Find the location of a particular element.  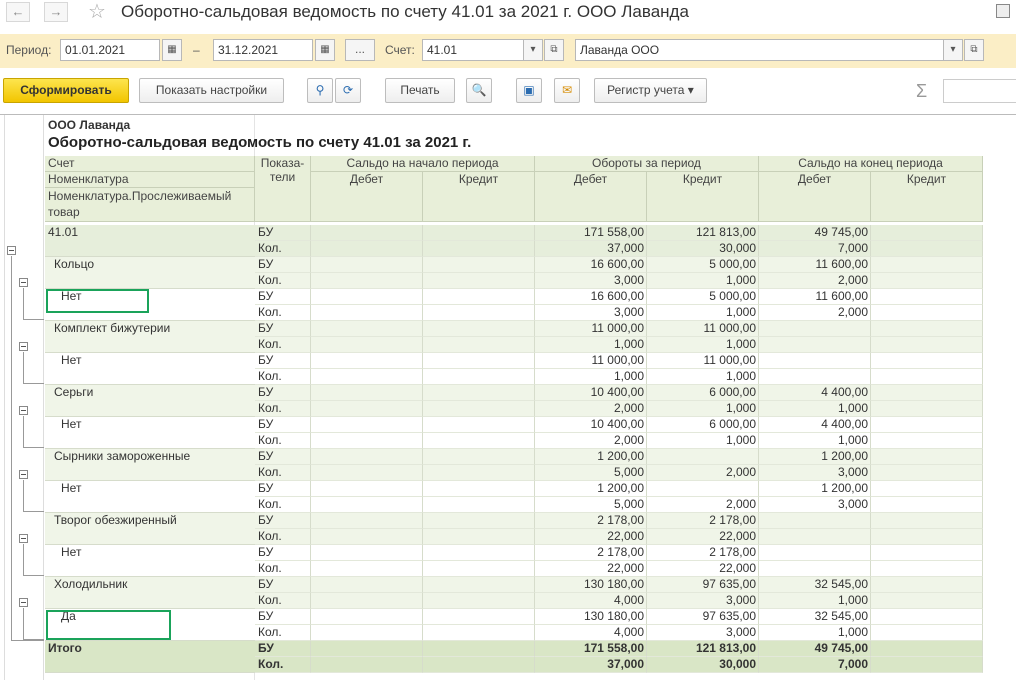

table-row: Сырники замороженные БУ 1 200,00 1 200,00 is located at coordinates (514, 457).